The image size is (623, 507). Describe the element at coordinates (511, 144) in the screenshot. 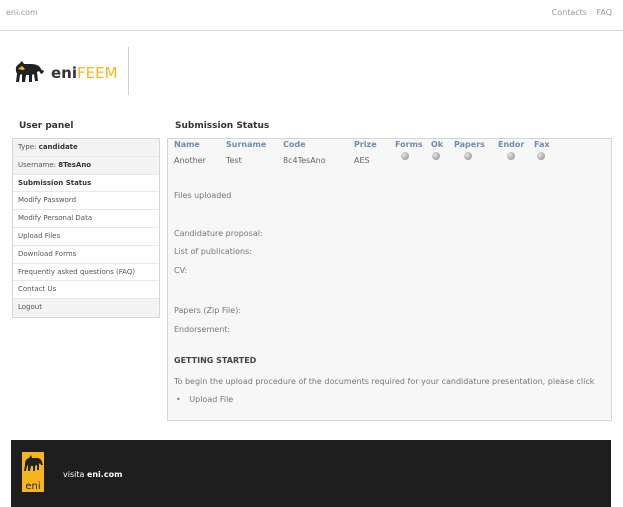

I see `col-header-endor: Endor` at that location.